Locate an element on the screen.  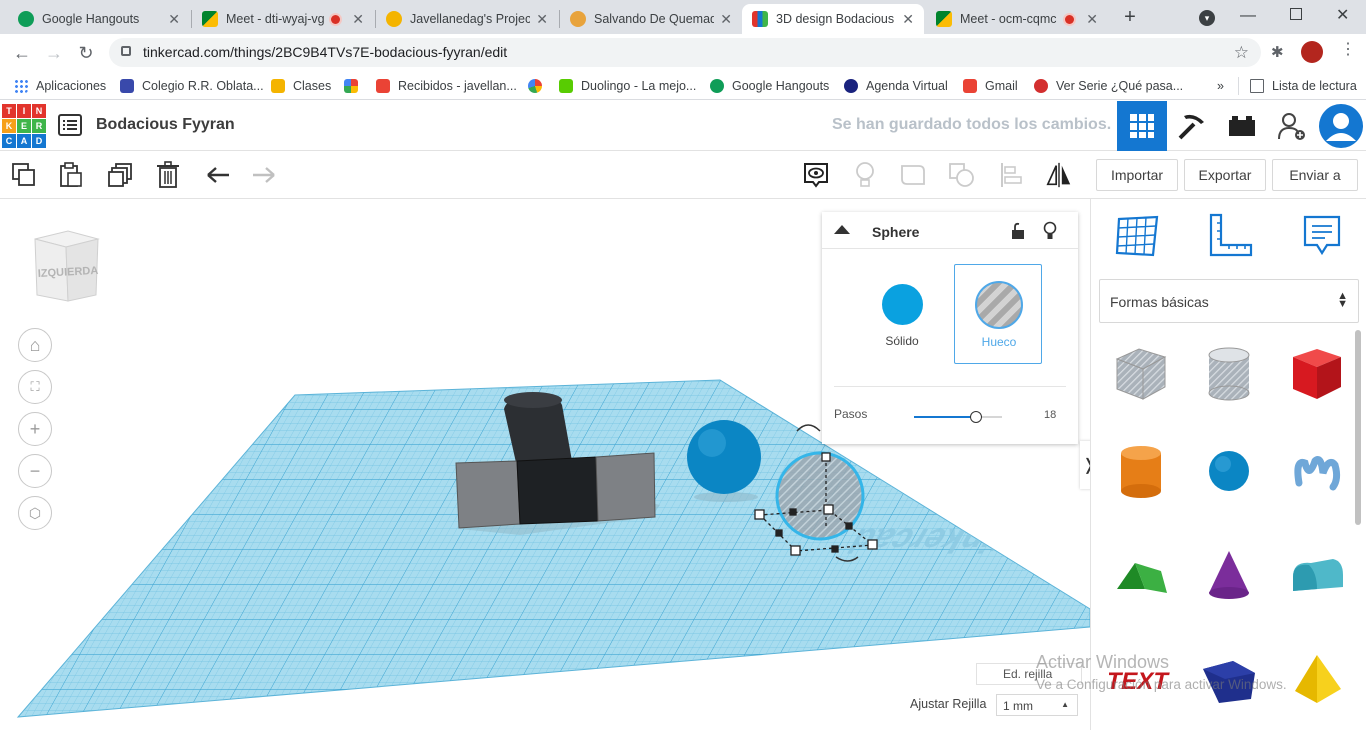
shape-cylinder-hole is located at coordinates (1229, 373).